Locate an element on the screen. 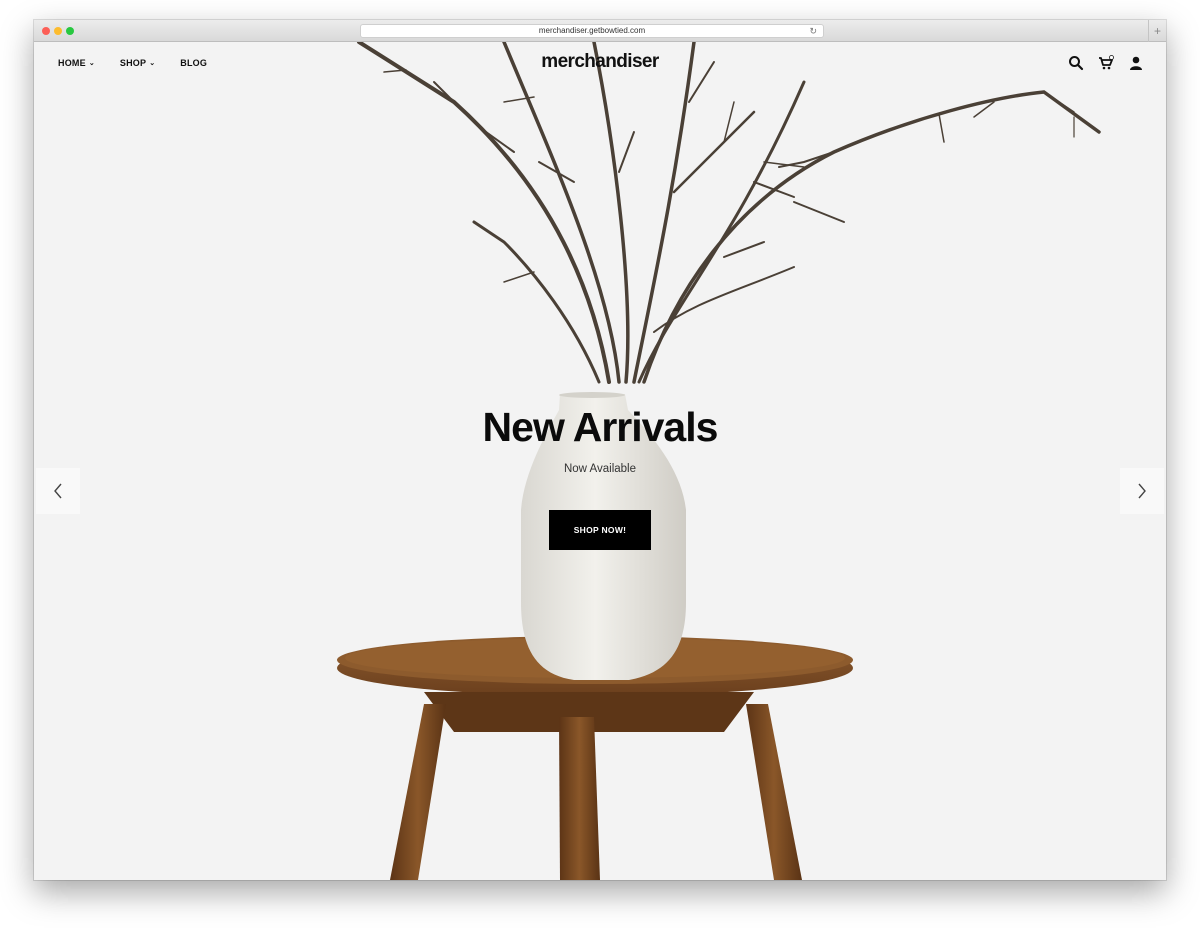  slider-next-button is located at coordinates (1142, 491).